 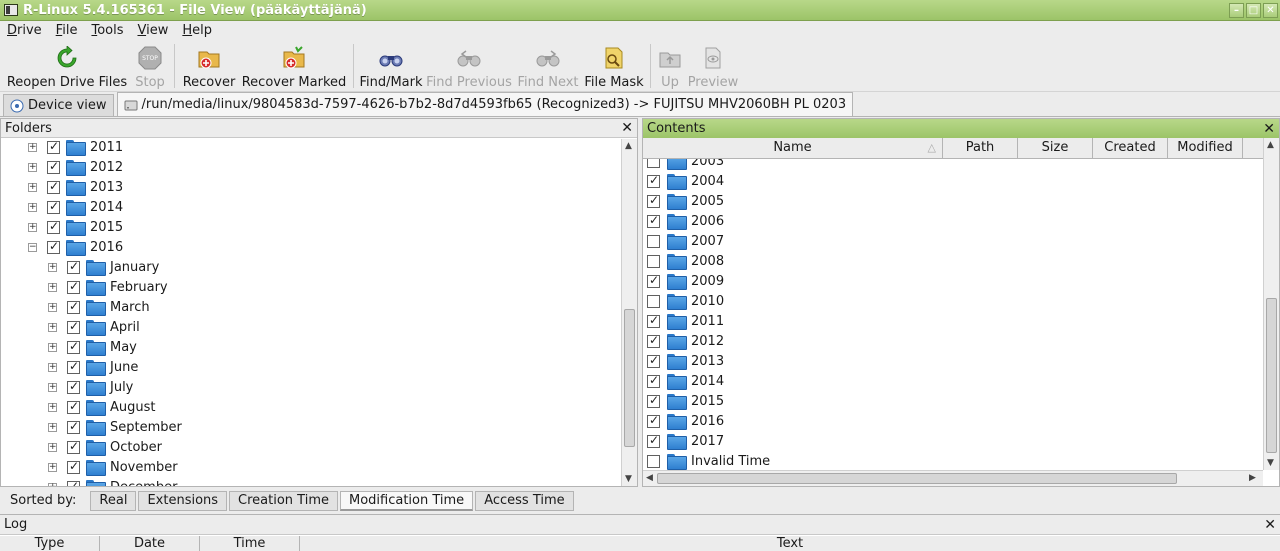 I want to click on sort-access-time-button: Access Time, so click(x=524, y=500).